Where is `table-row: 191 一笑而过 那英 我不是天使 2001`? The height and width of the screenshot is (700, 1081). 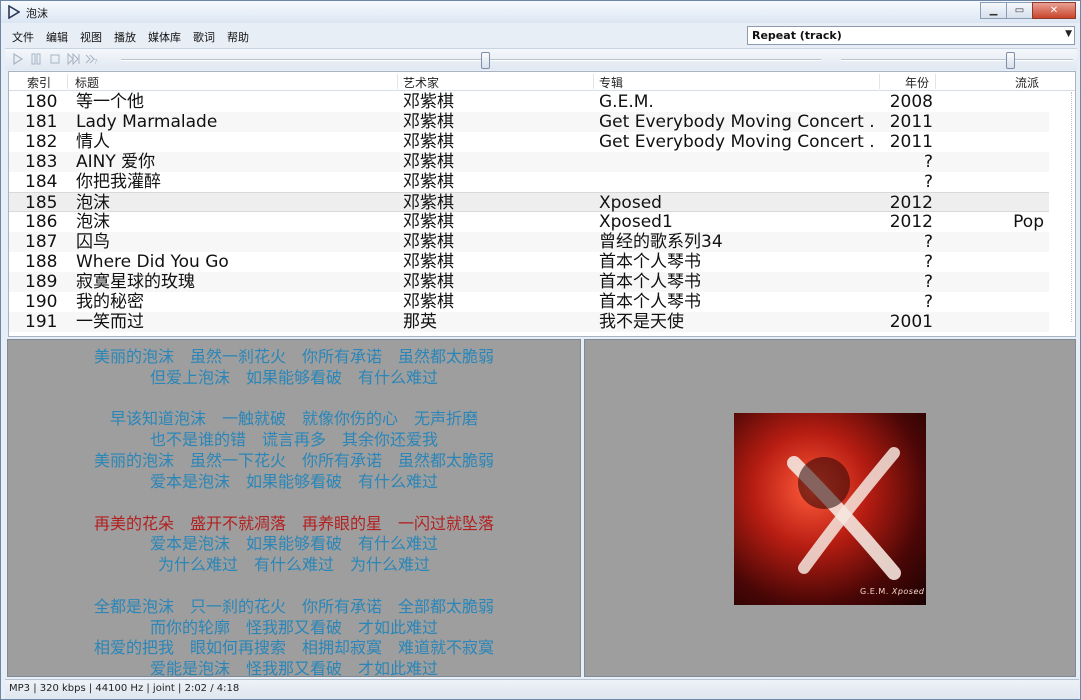
table-row: 191 一笑而过 那英 我不是天使 2001 is located at coordinates (529, 322).